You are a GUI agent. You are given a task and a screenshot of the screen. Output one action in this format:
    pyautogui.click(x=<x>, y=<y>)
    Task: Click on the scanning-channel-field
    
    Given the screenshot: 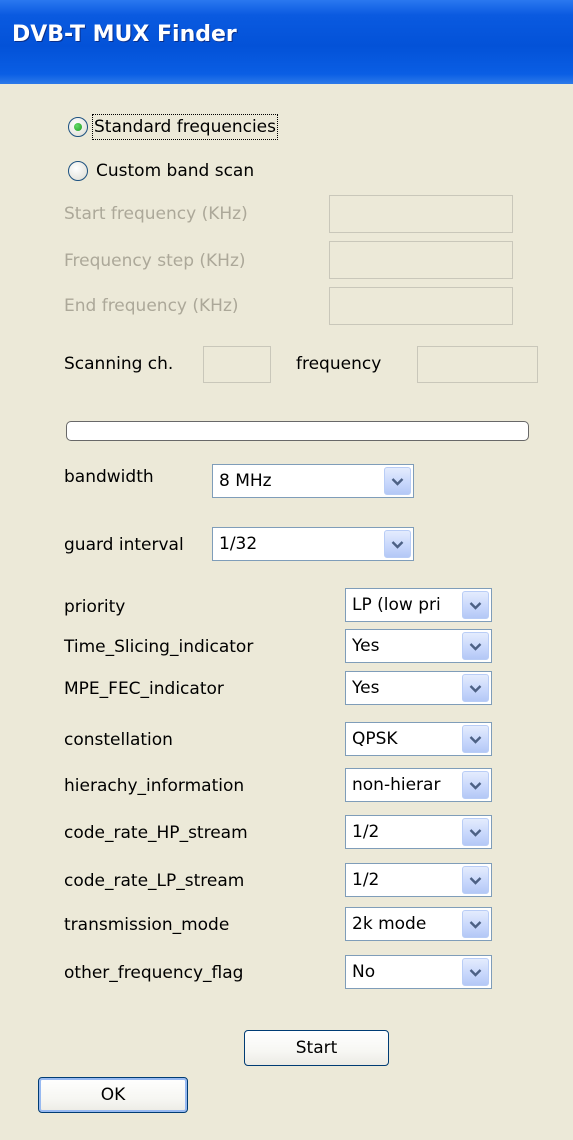 What is the action you would take?
    pyautogui.click(x=237, y=364)
    